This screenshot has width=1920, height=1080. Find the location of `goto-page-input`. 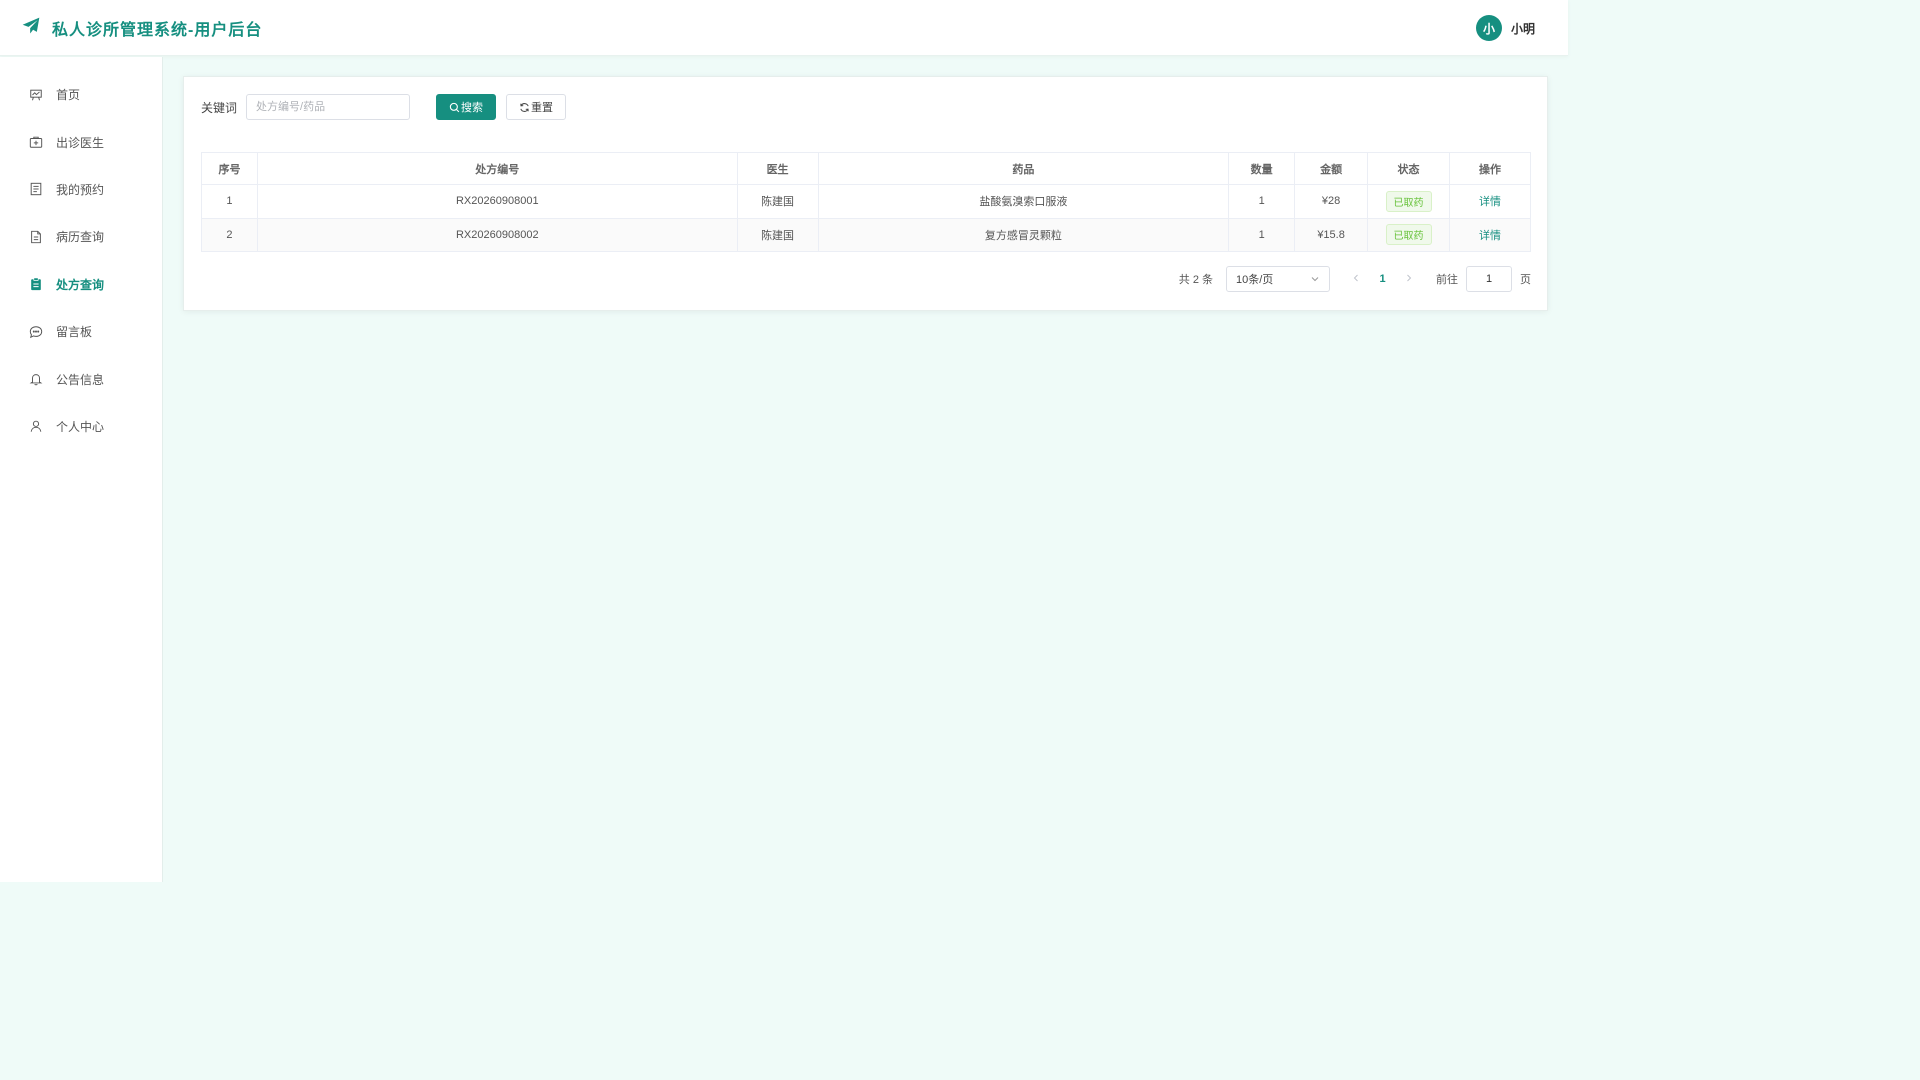

goto-page-input is located at coordinates (1489, 279).